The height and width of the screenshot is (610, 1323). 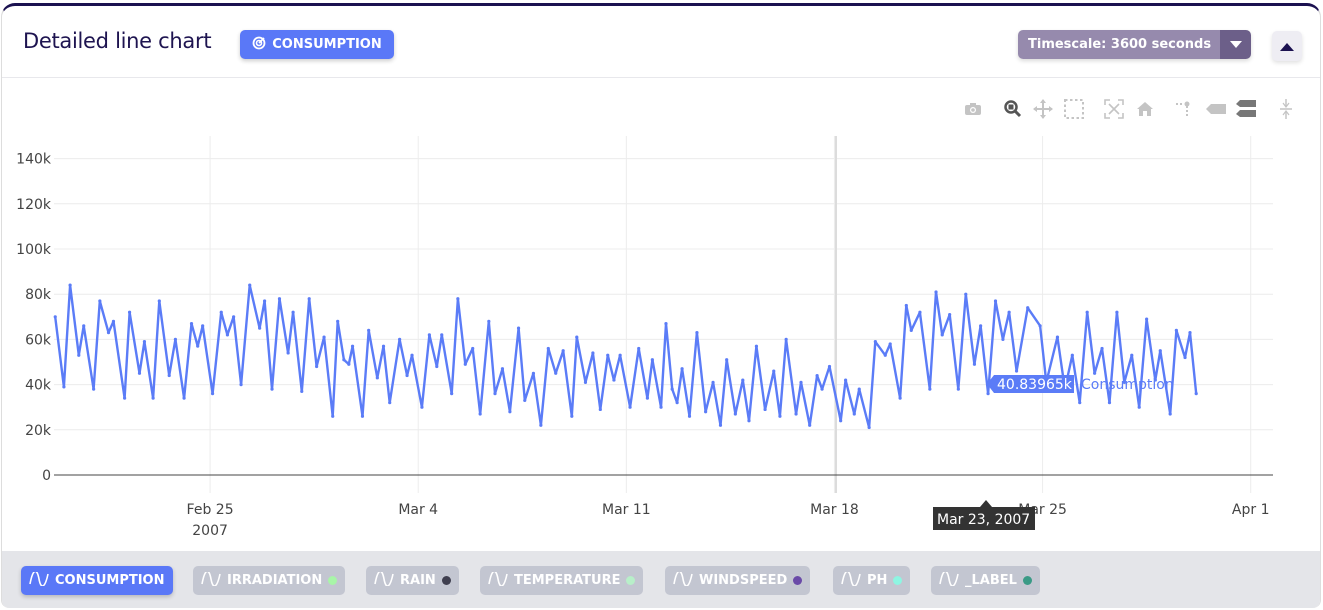 I want to click on series-color-dot, so click(x=898, y=580).